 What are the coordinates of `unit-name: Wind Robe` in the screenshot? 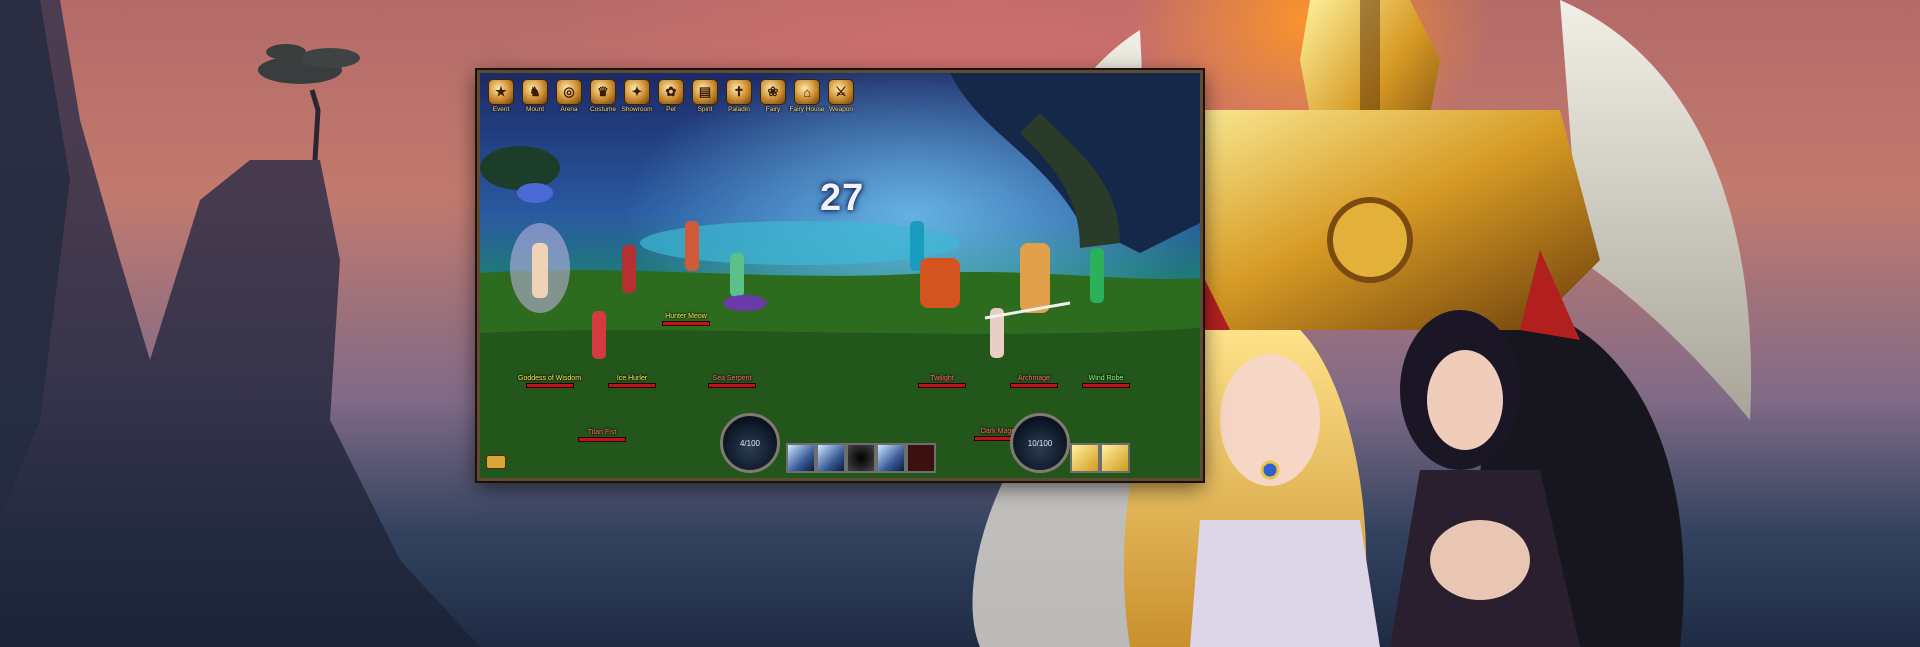 It's located at (1106, 378).